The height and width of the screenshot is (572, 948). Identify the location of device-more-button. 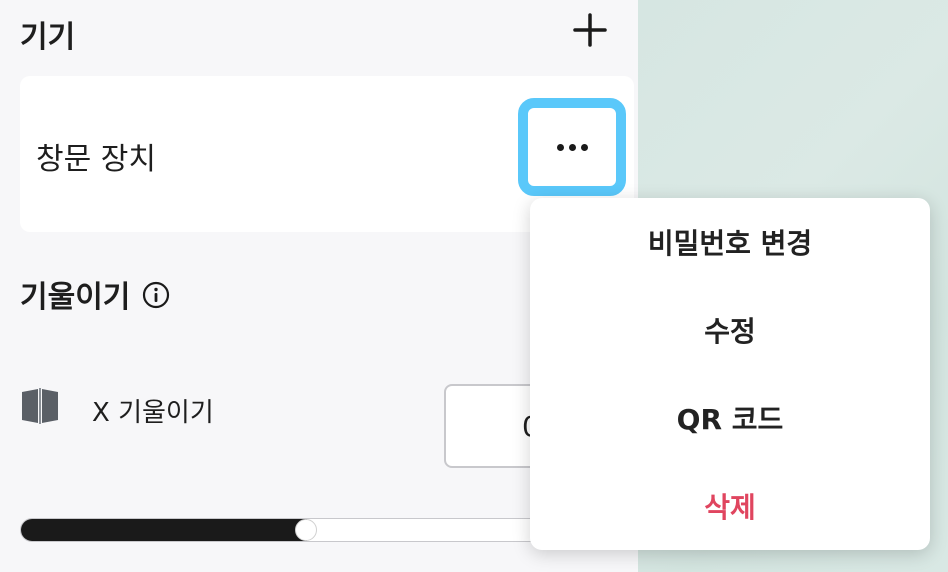
(572, 147).